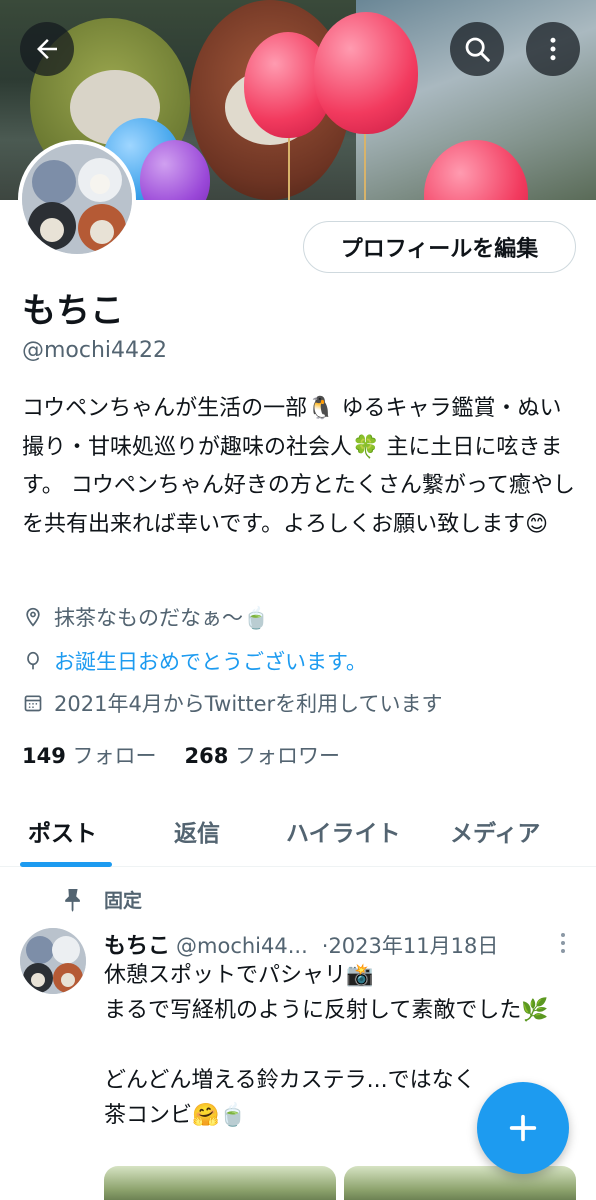  I want to click on joined-text: 2021年4月からTwitterを利用しています, so click(248, 704).